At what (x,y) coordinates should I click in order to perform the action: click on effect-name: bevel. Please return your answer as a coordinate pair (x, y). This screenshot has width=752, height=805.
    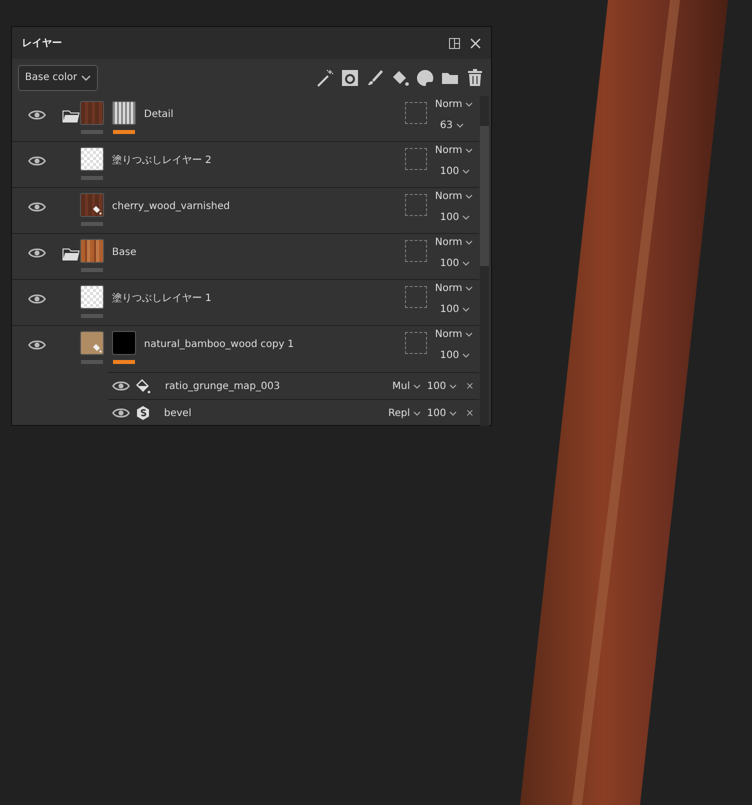
    Looking at the image, I should click on (178, 413).